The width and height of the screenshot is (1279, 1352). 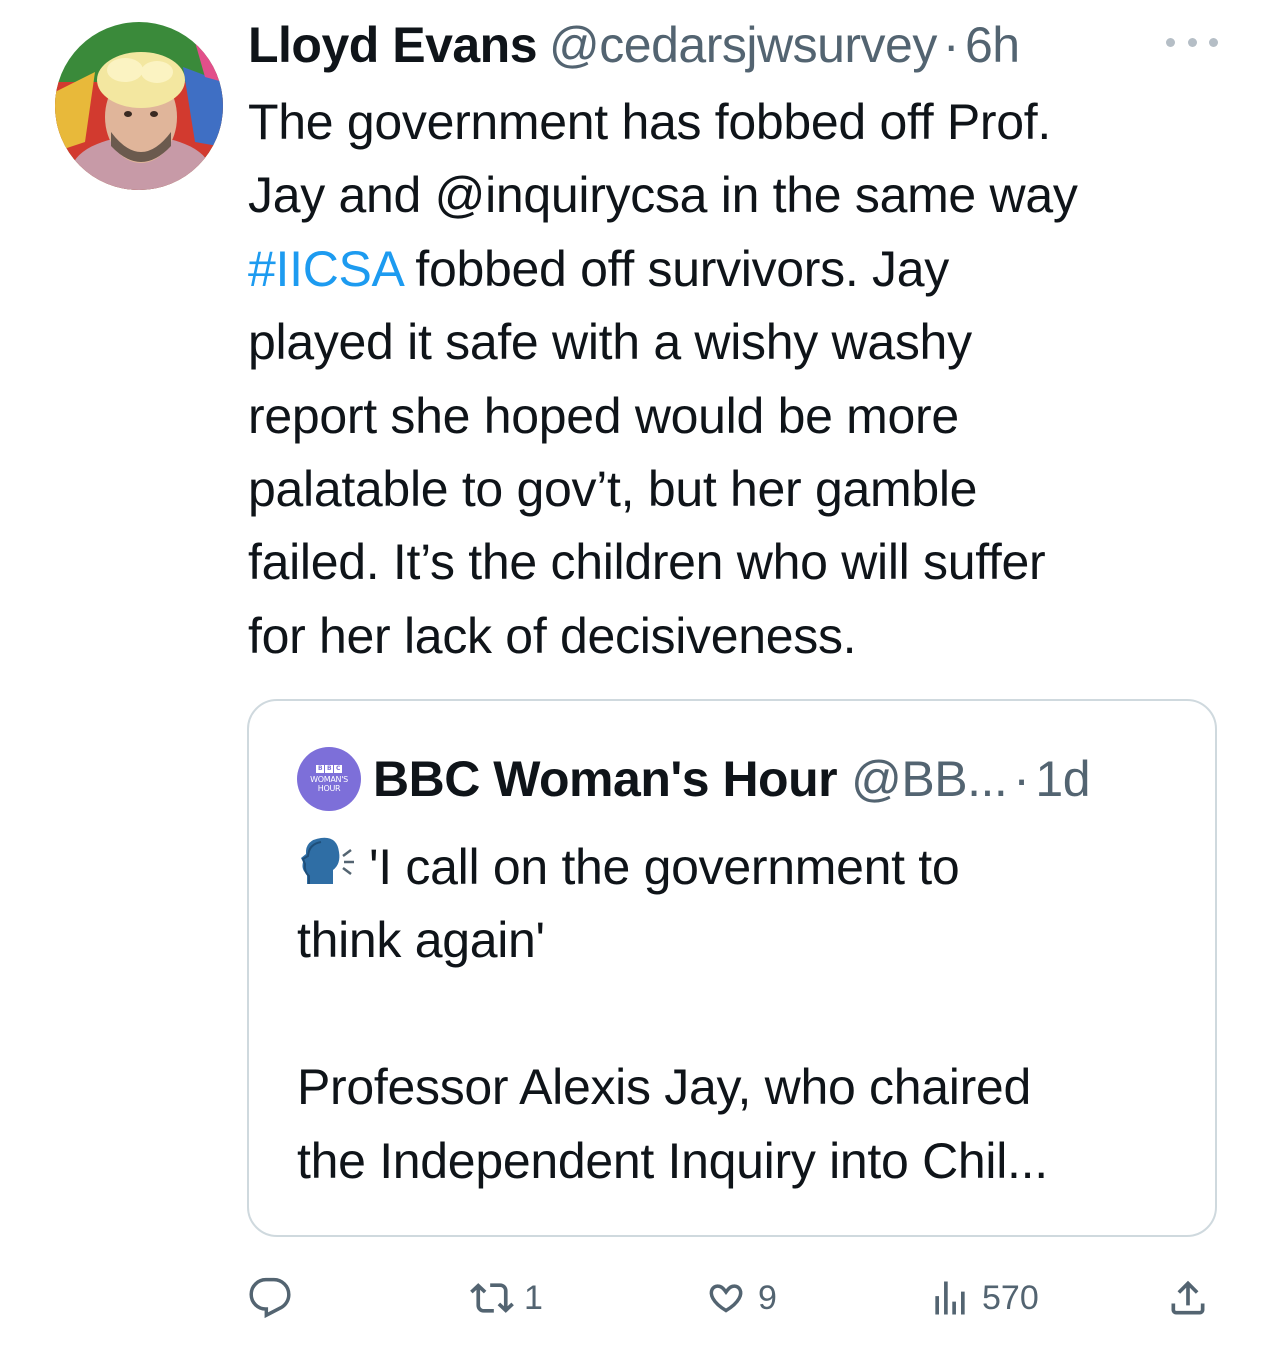 What do you see at coordinates (664, 1087) in the screenshot?
I see `quoted-text-line: Professor Alexis Jay, who chaired` at bounding box center [664, 1087].